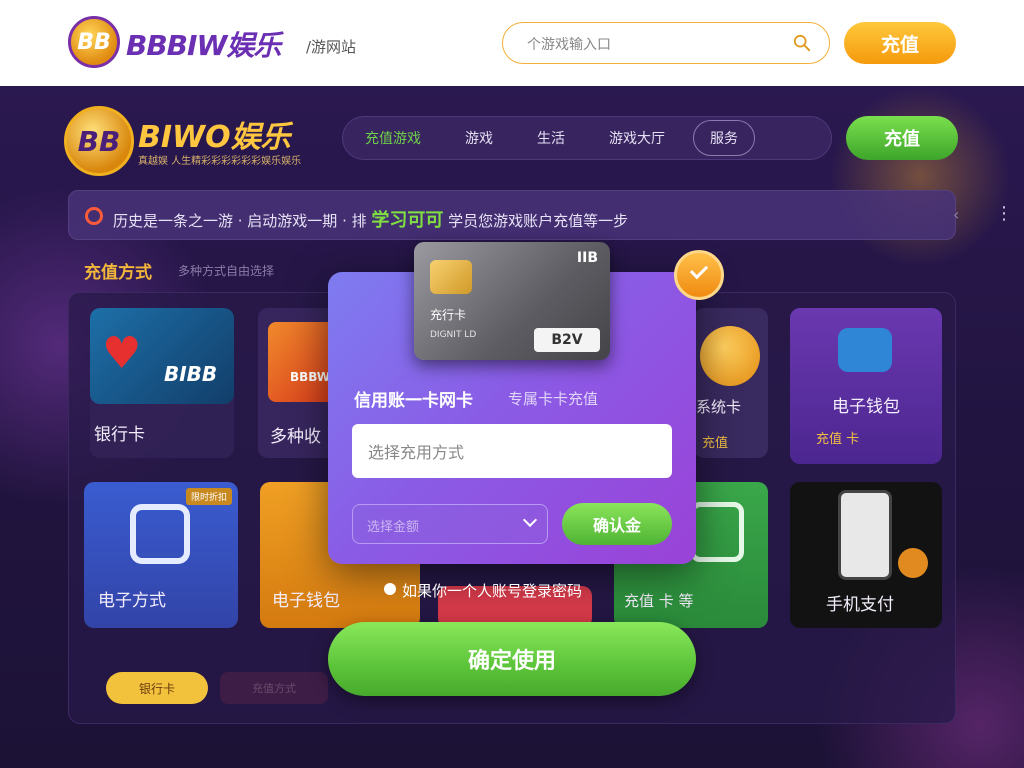 This screenshot has height=768, width=1024. I want to click on bank-card-brand: BIBB, so click(191, 374).